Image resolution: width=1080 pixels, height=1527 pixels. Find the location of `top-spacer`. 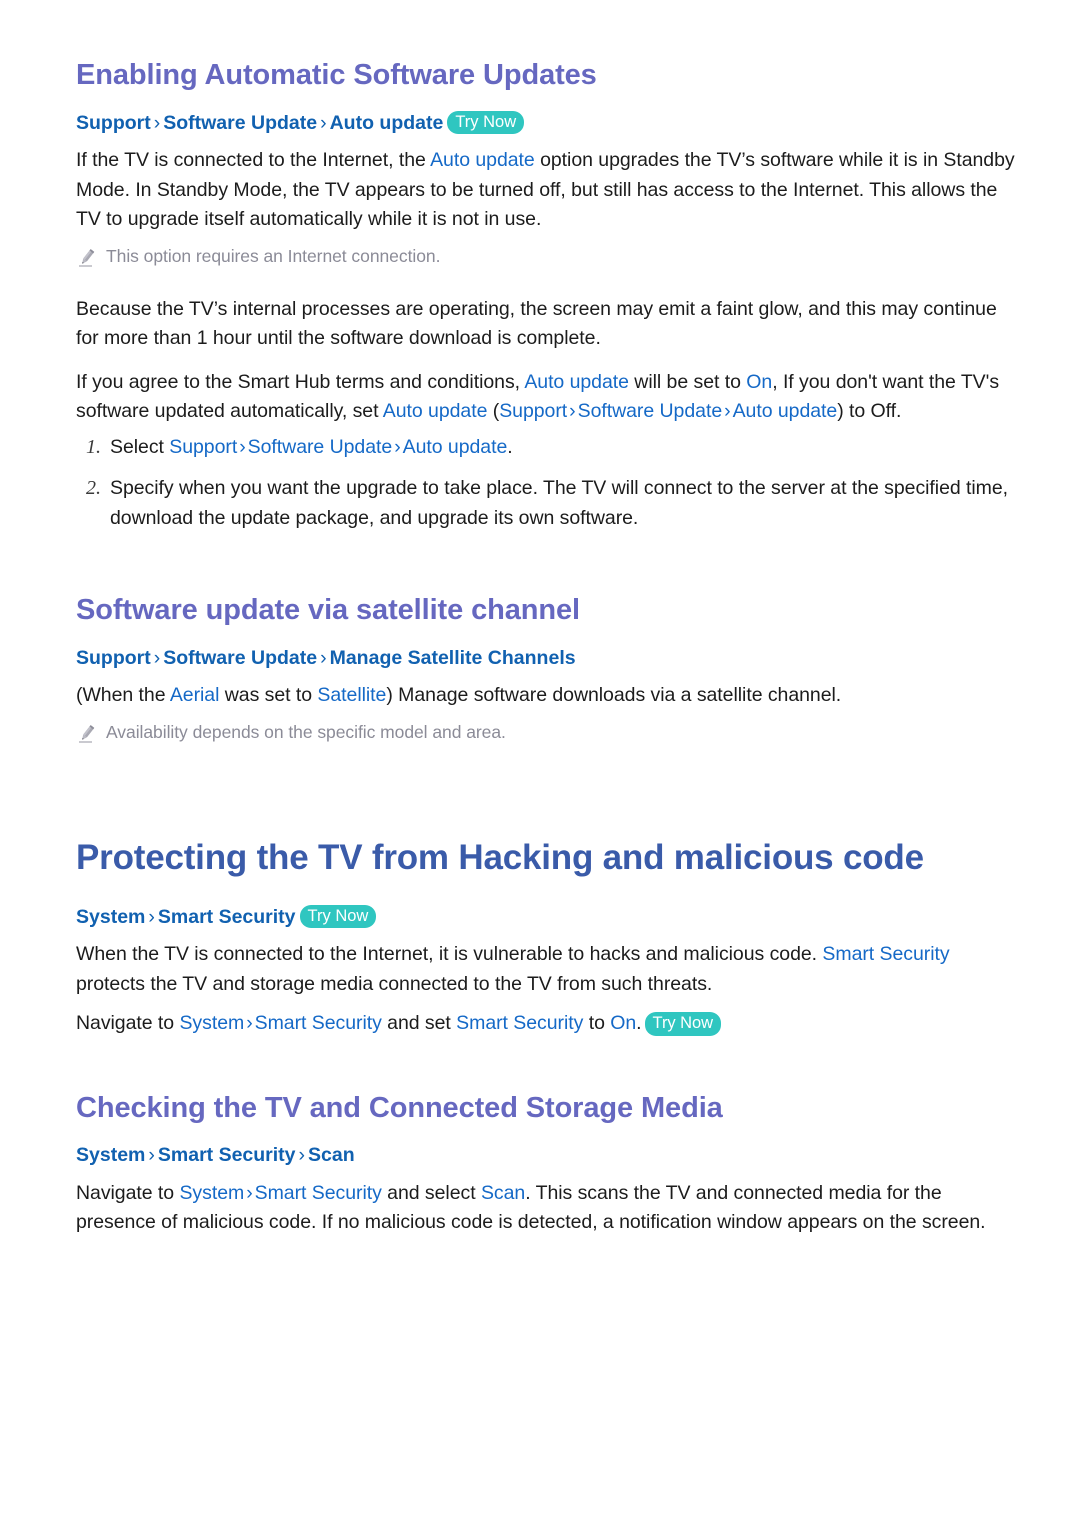

top-spacer is located at coordinates (547, 29).